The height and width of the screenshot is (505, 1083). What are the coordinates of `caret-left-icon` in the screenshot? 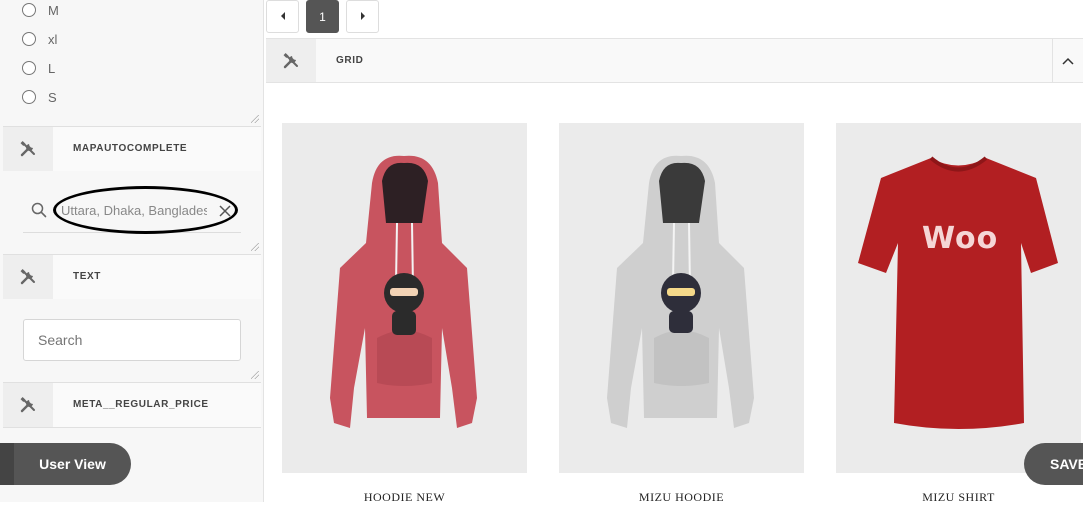 It's located at (283, 17).